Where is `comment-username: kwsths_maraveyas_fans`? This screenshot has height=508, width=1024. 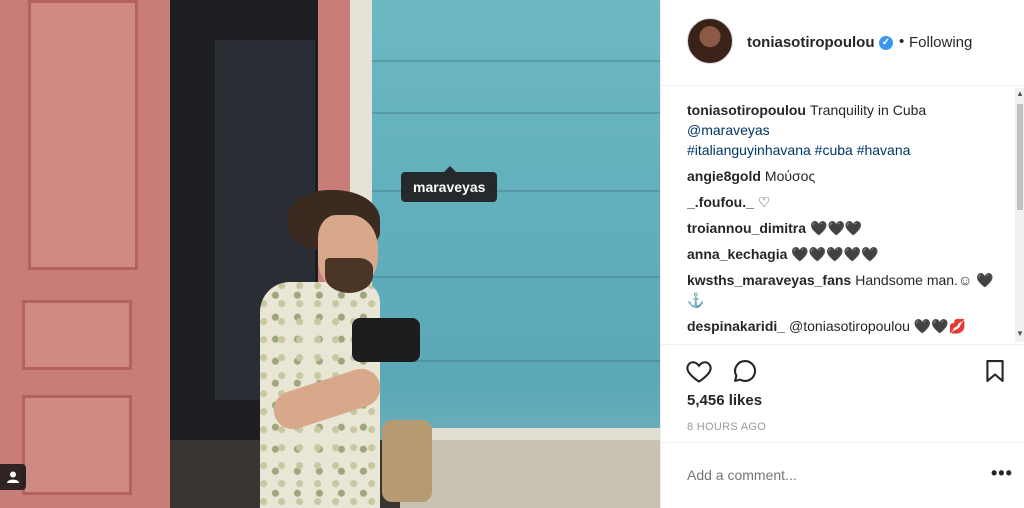
comment-username: kwsths_maraveyas_fans is located at coordinates (769, 280).